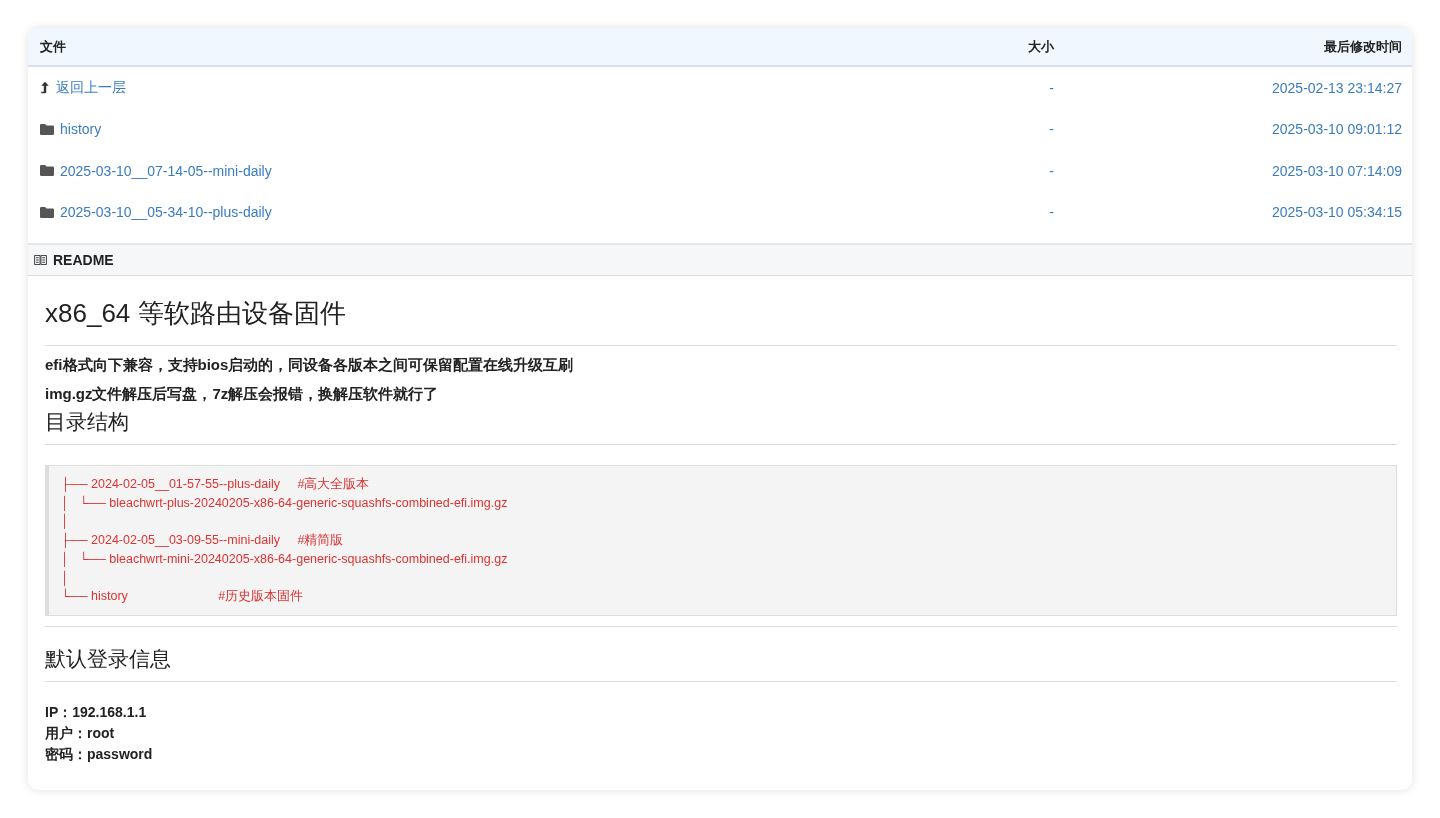 The image size is (1440, 818). Describe the element at coordinates (310, 365) in the screenshot. I see `readme-note: efi格式向下兼容，支持bios启动的，同设备各版本之间可保留配置在线升级互刷` at that location.